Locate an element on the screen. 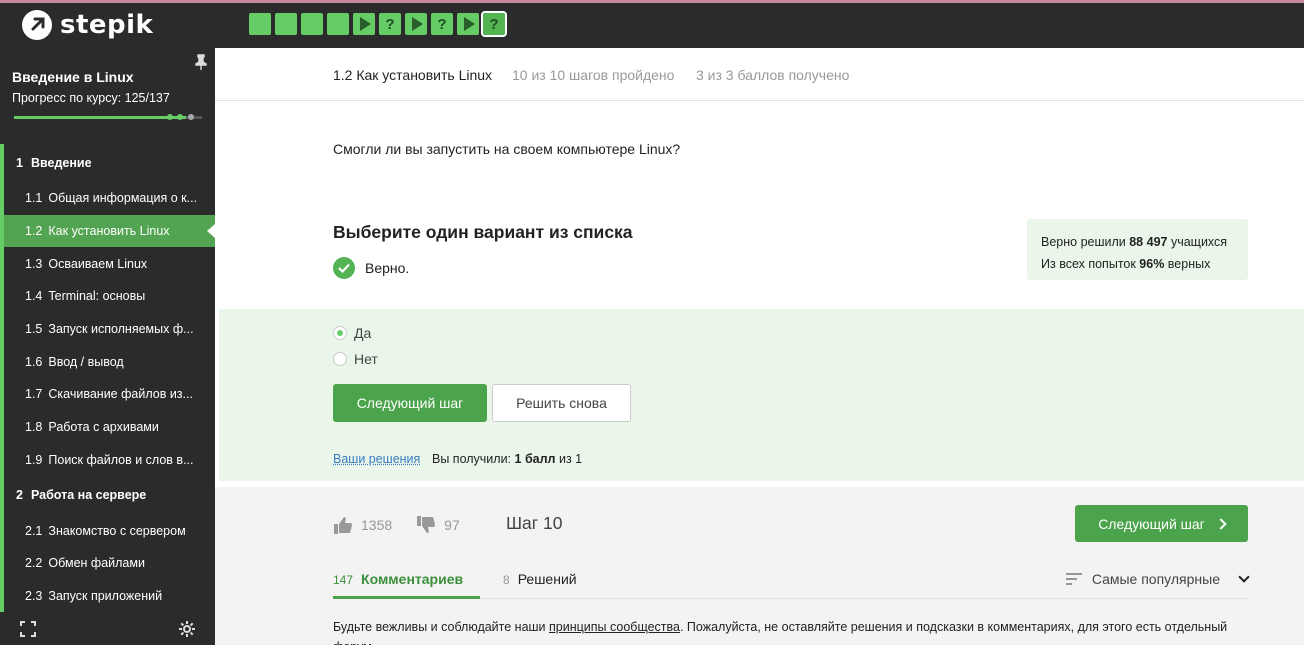 The image size is (1304, 645). option-no: Нет is located at coordinates (355, 359).